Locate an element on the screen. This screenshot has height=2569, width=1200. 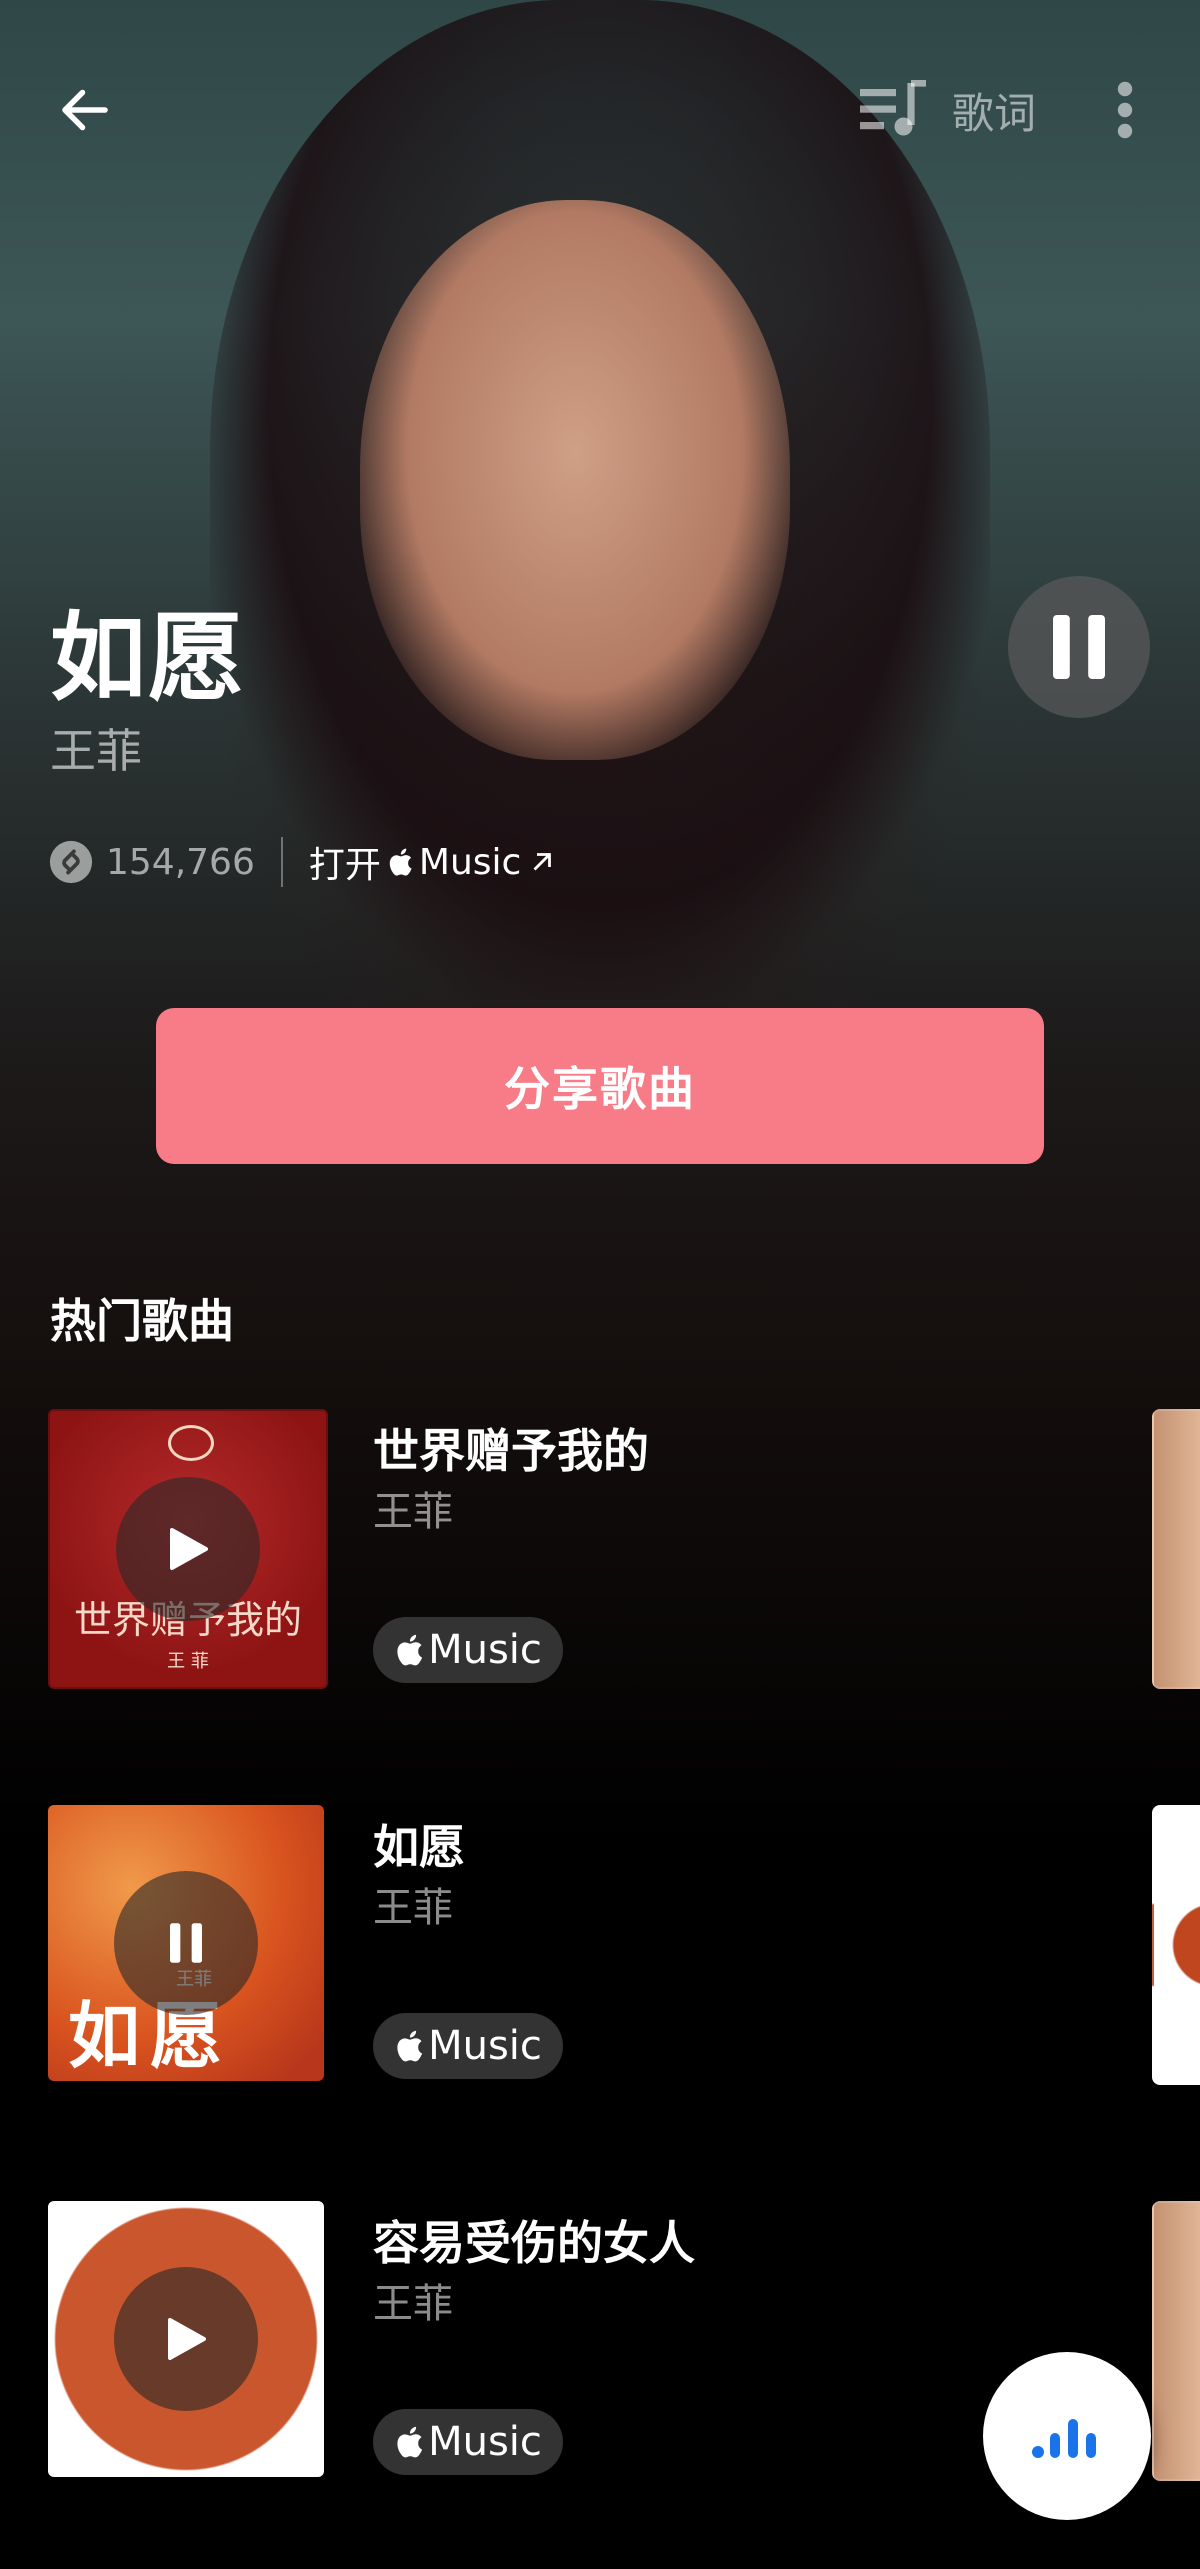
album-cover: 世界赠予我的 王 菲 is located at coordinates (188, 1549).